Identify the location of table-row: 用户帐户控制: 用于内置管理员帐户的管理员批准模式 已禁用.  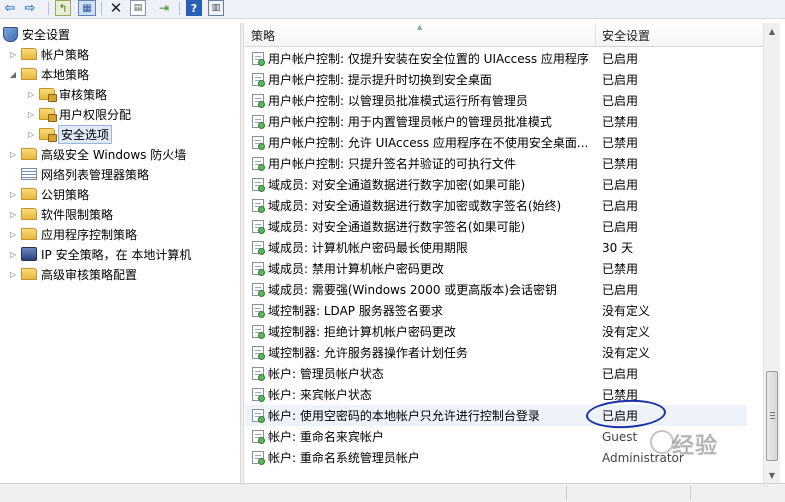
(496, 121).